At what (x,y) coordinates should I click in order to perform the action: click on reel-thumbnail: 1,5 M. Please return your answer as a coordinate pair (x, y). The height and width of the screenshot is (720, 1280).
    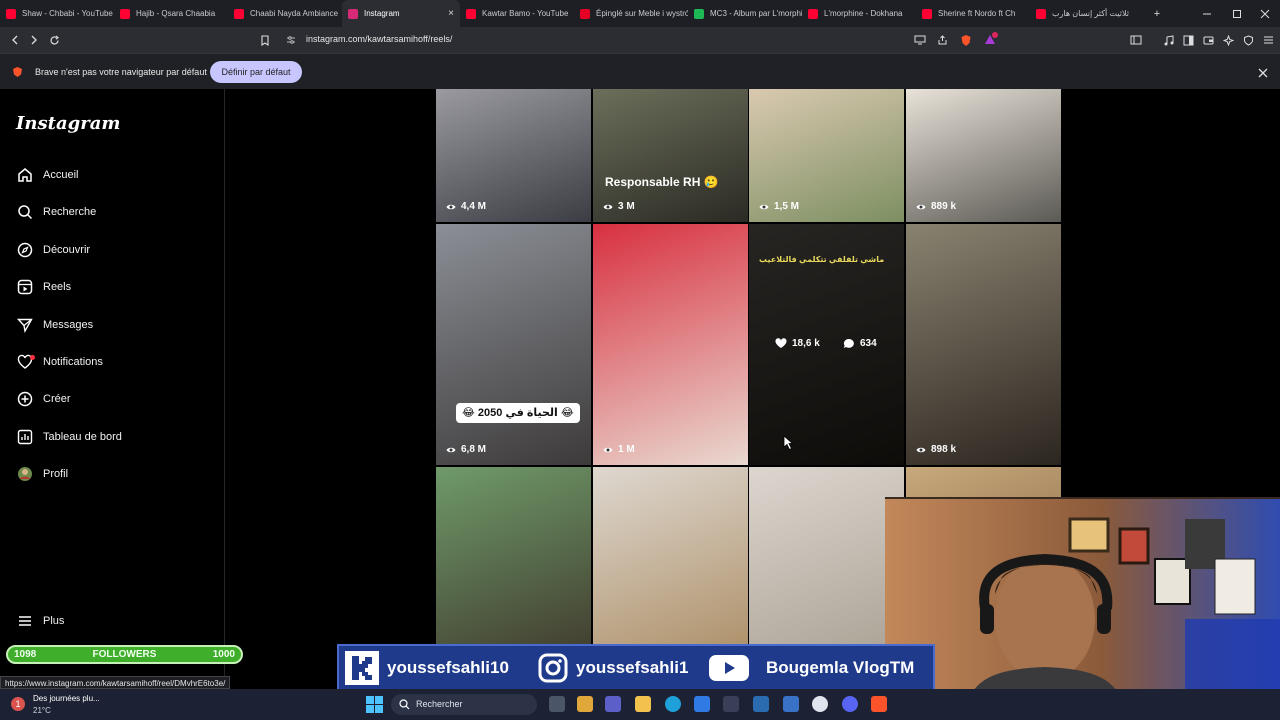
    Looking at the image, I should click on (826, 155).